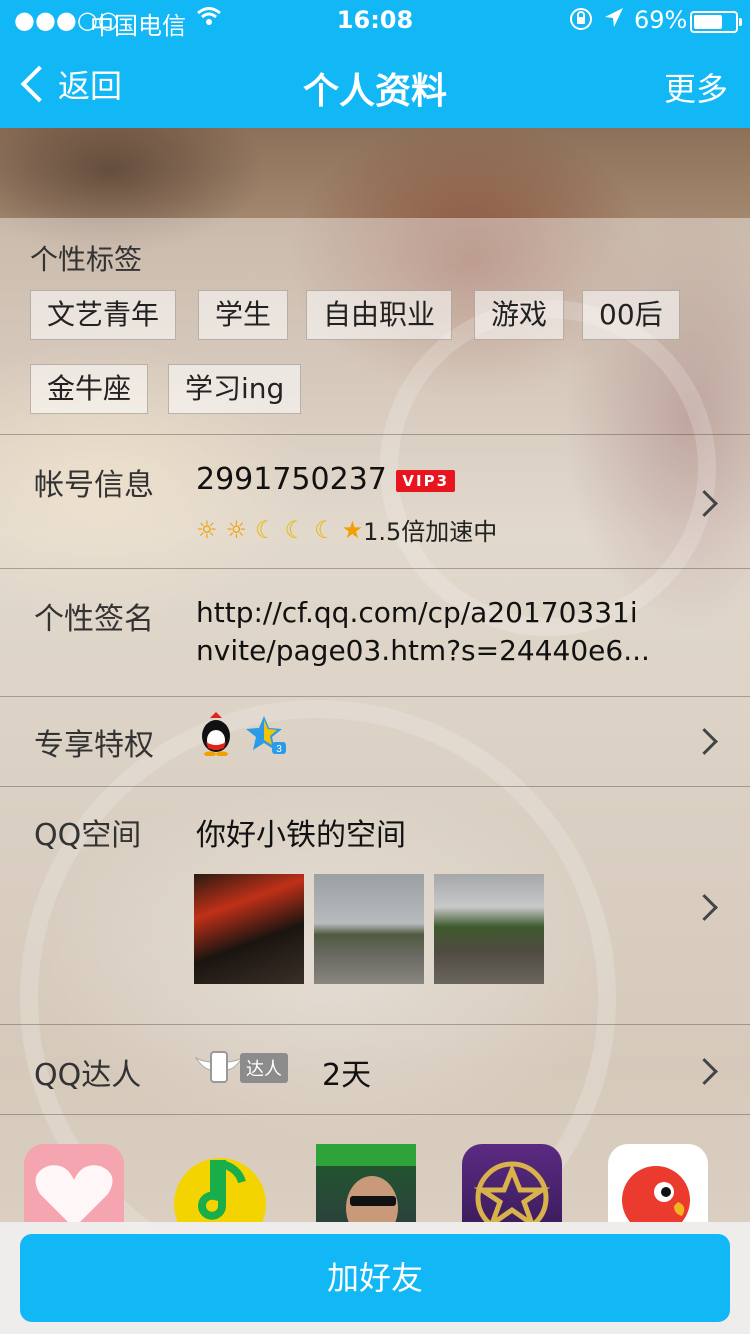 The image size is (750, 1334). What do you see at coordinates (103, 315) in the screenshot?
I see `tag-item: 文艺青年` at bounding box center [103, 315].